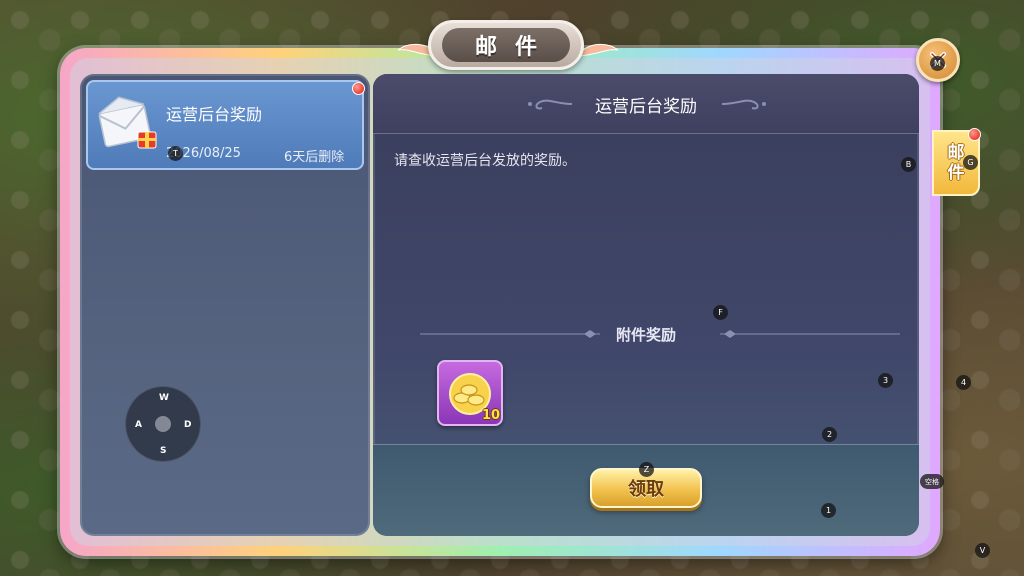 This screenshot has height=576, width=1024. I want to click on mail-item-key-hint: T, so click(175, 153).